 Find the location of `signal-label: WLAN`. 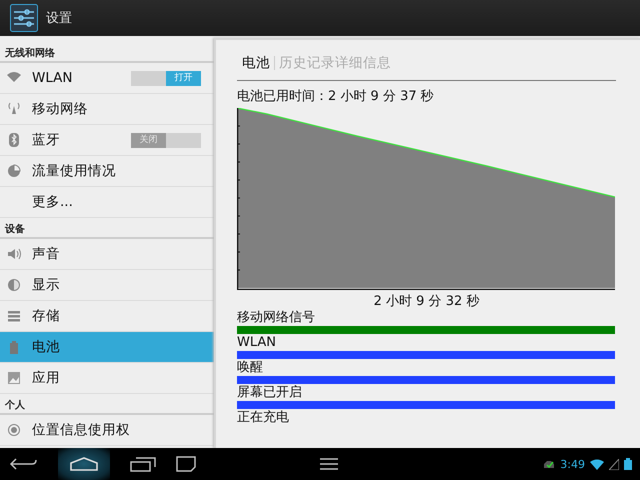

signal-label: WLAN is located at coordinates (257, 343).